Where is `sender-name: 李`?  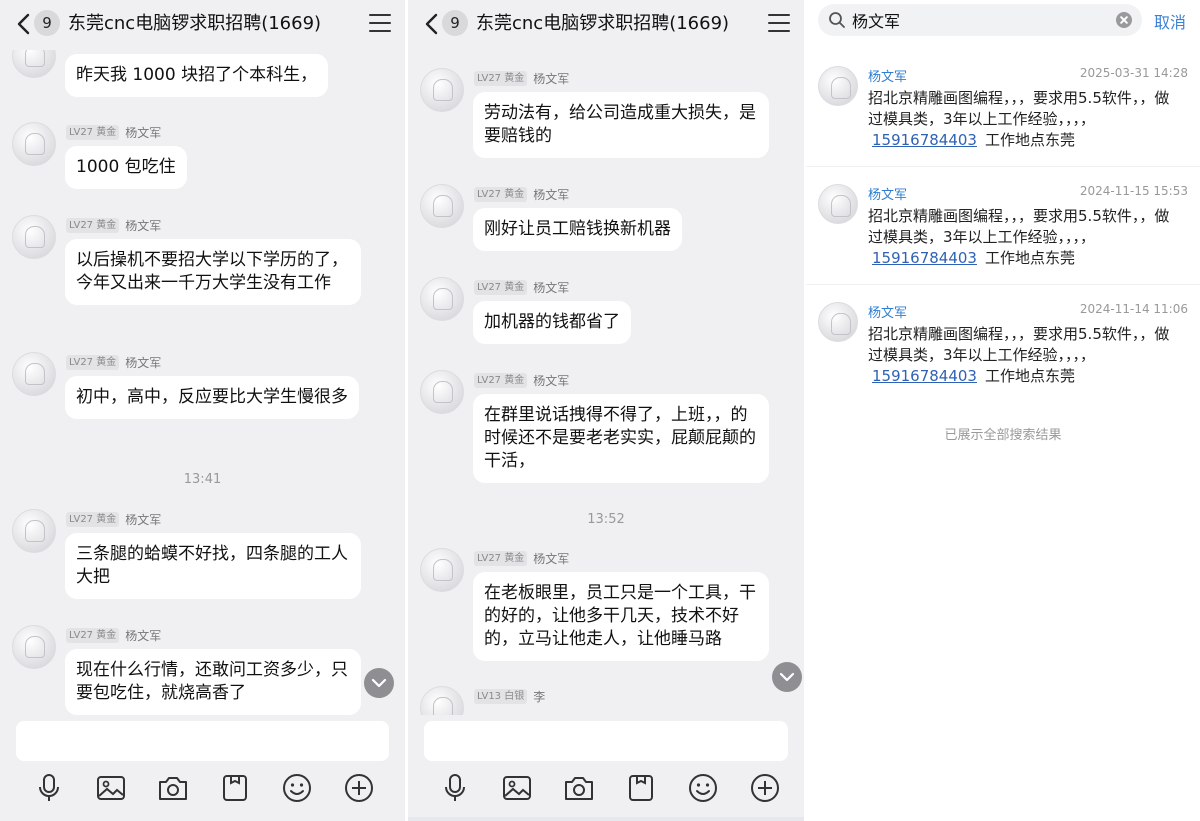 sender-name: 李 is located at coordinates (539, 697).